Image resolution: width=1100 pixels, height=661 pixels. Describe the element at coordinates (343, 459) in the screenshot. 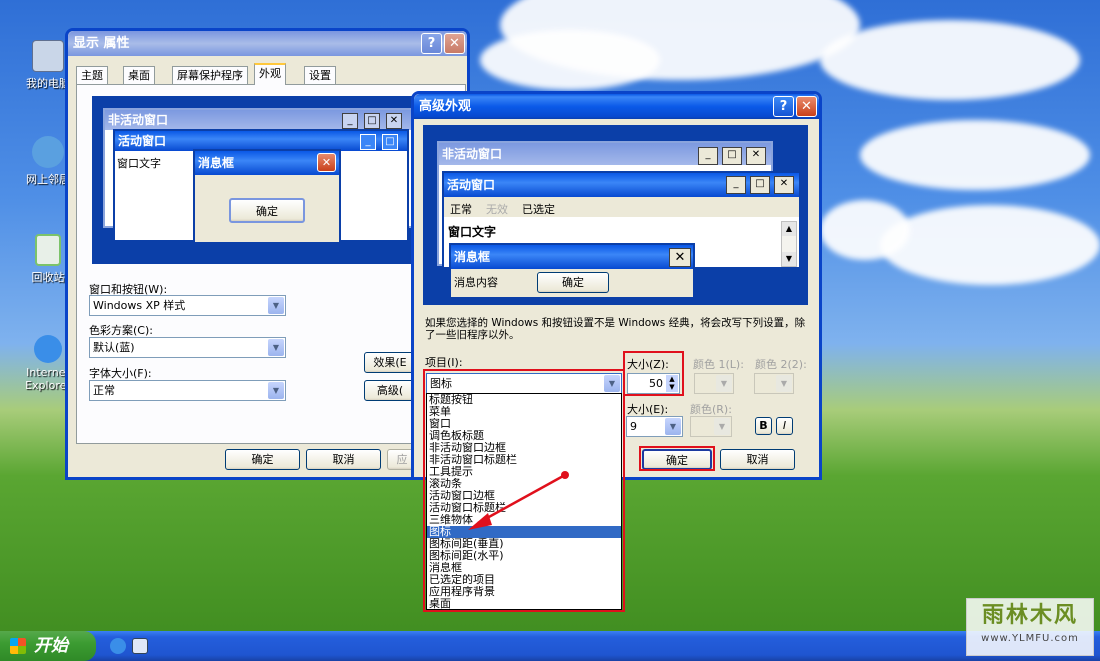

I see `cancel-button: 取消` at that location.